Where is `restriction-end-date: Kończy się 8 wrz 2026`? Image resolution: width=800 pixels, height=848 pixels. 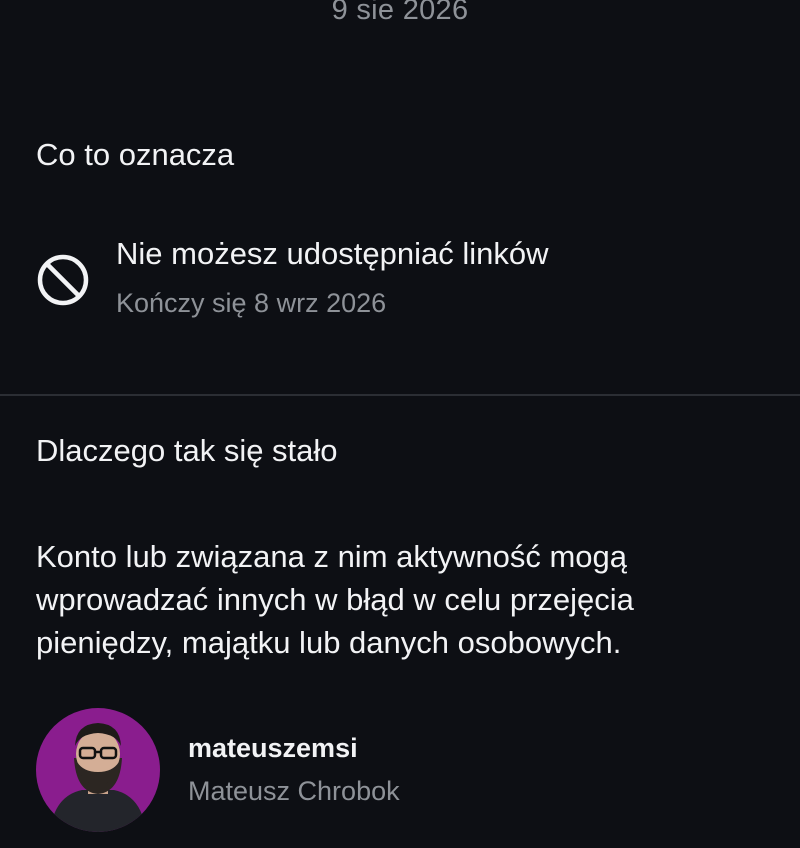 restriction-end-date: Kończy się 8 wrz 2026 is located at coordinates (251, 303).